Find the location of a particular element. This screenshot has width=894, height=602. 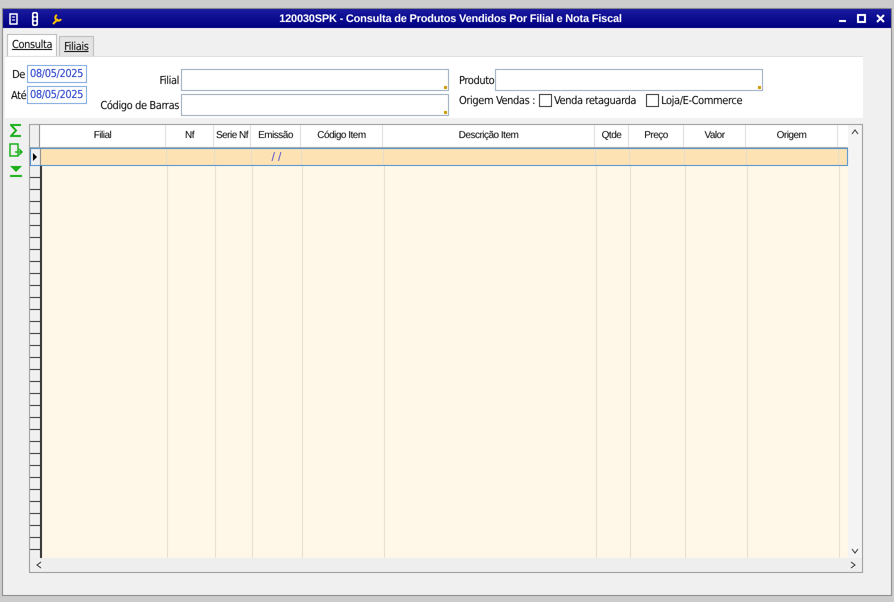

filter-icon is located at coordinates (16, 171).